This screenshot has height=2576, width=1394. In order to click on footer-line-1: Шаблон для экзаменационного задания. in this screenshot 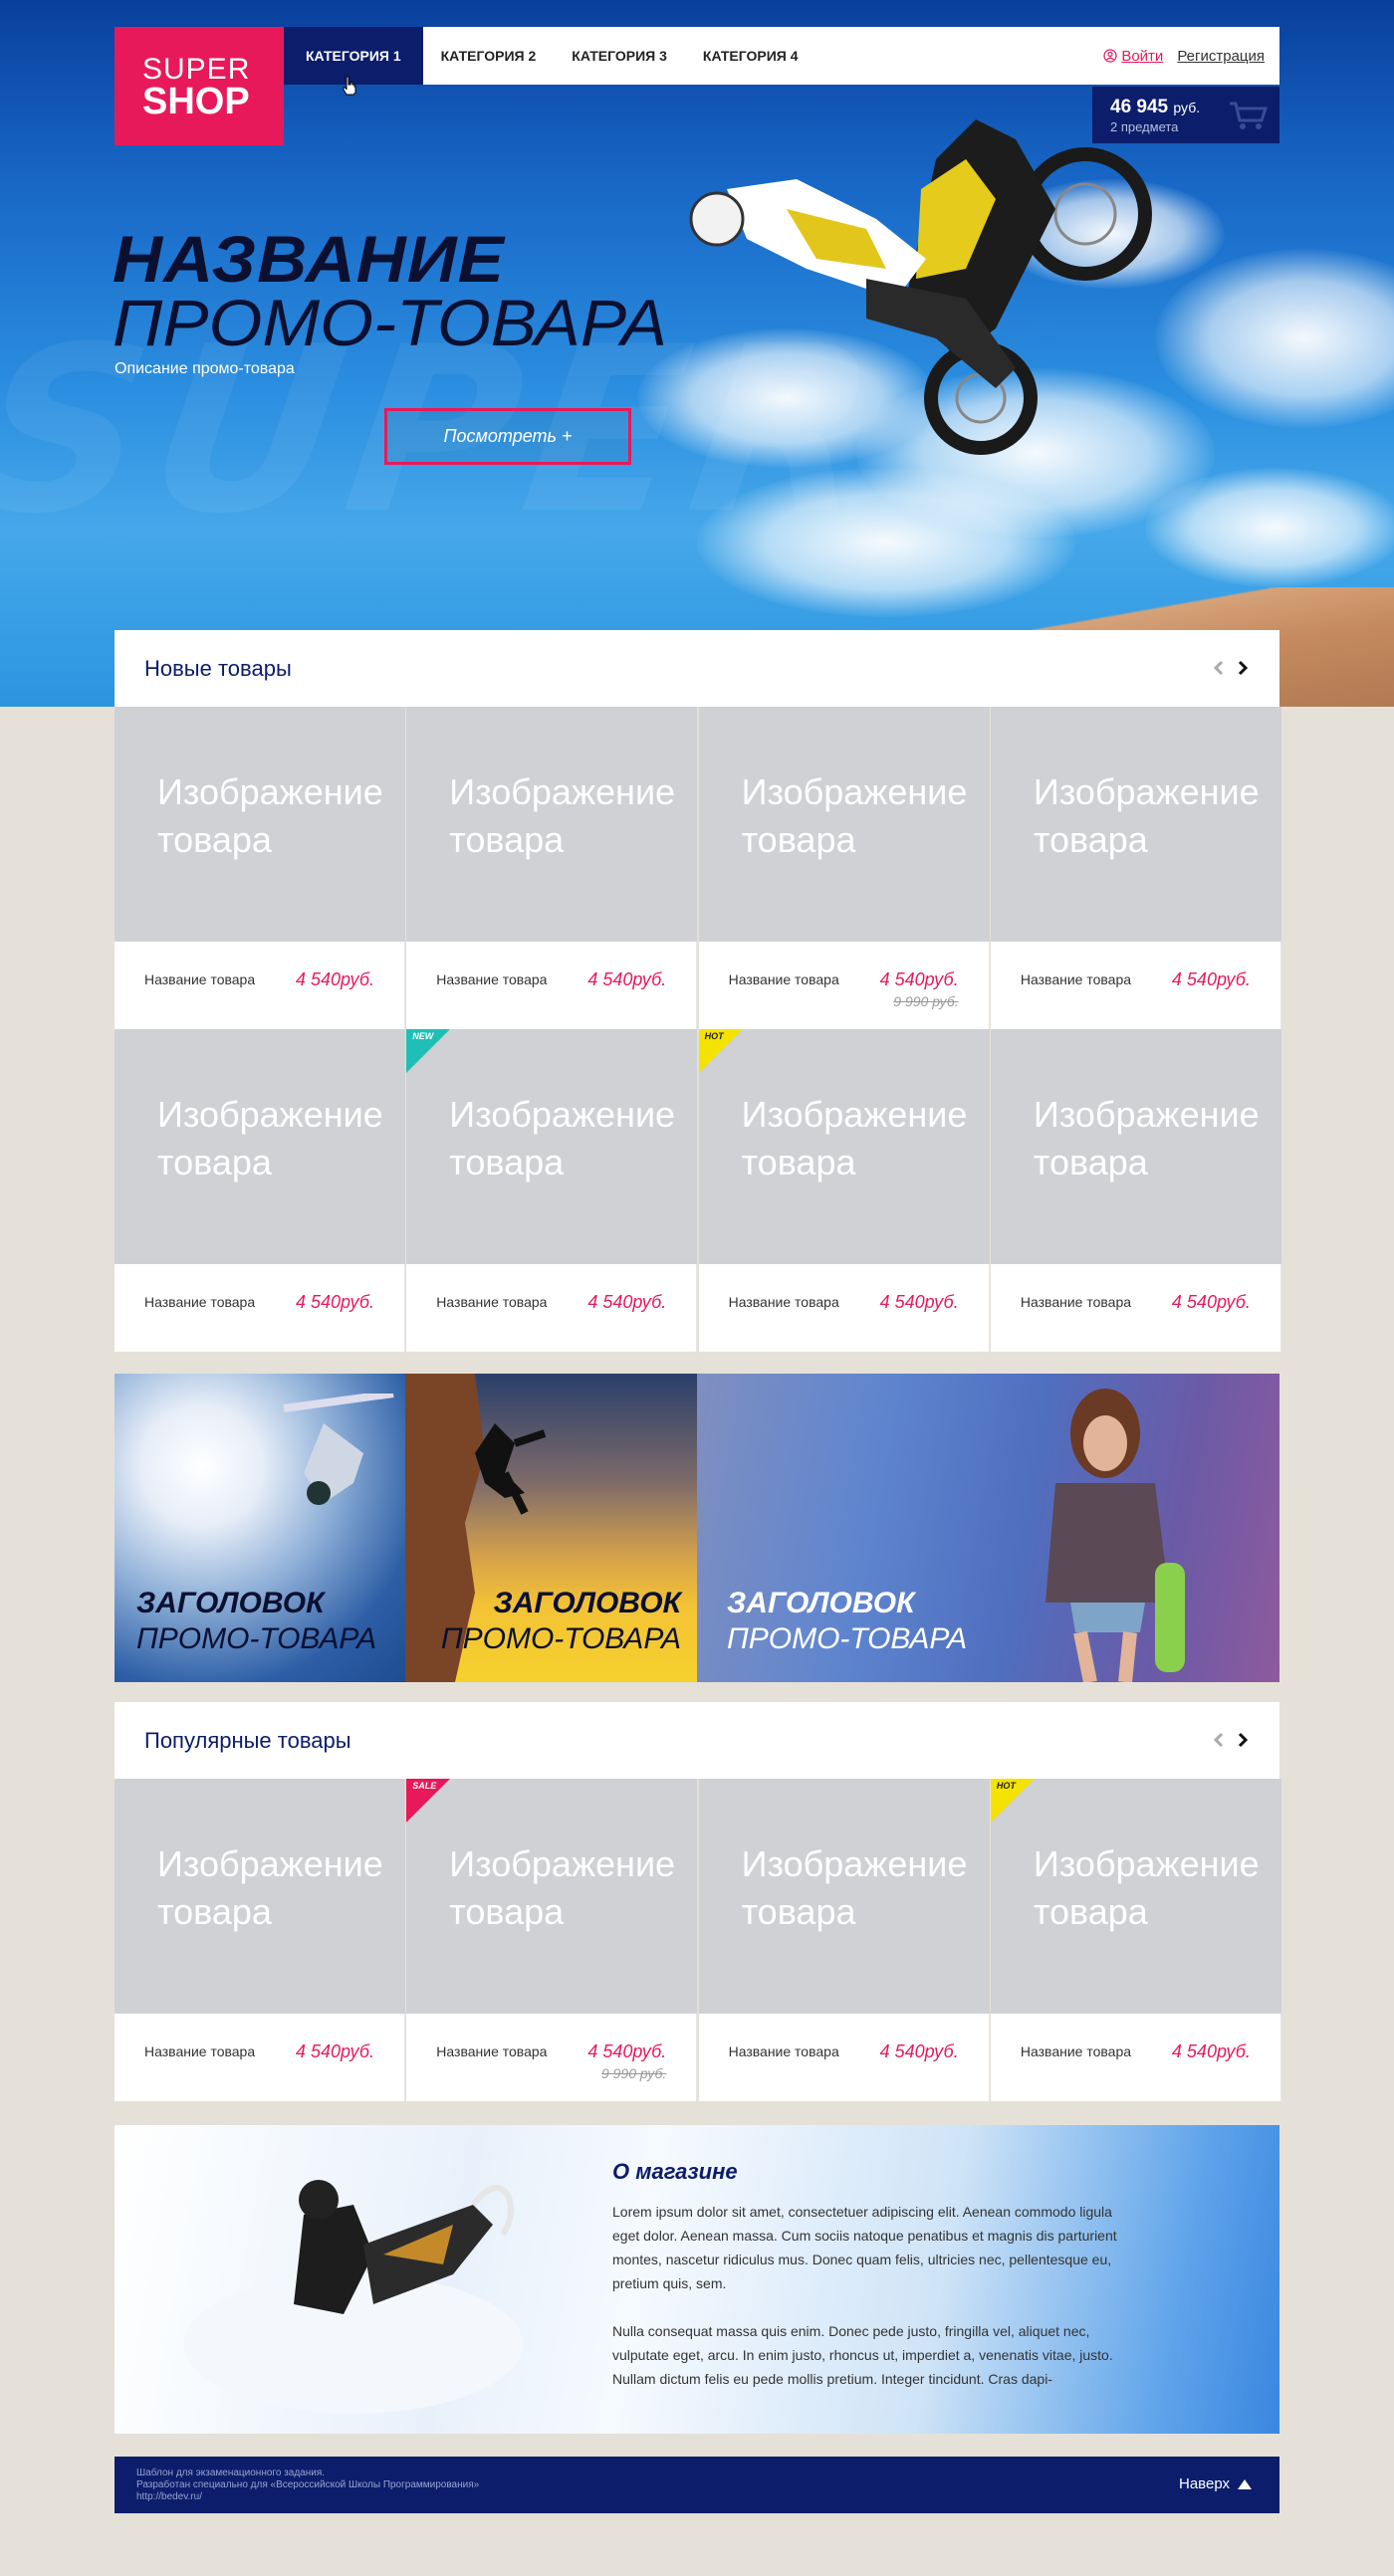, I will do `click(231, 2473)`.